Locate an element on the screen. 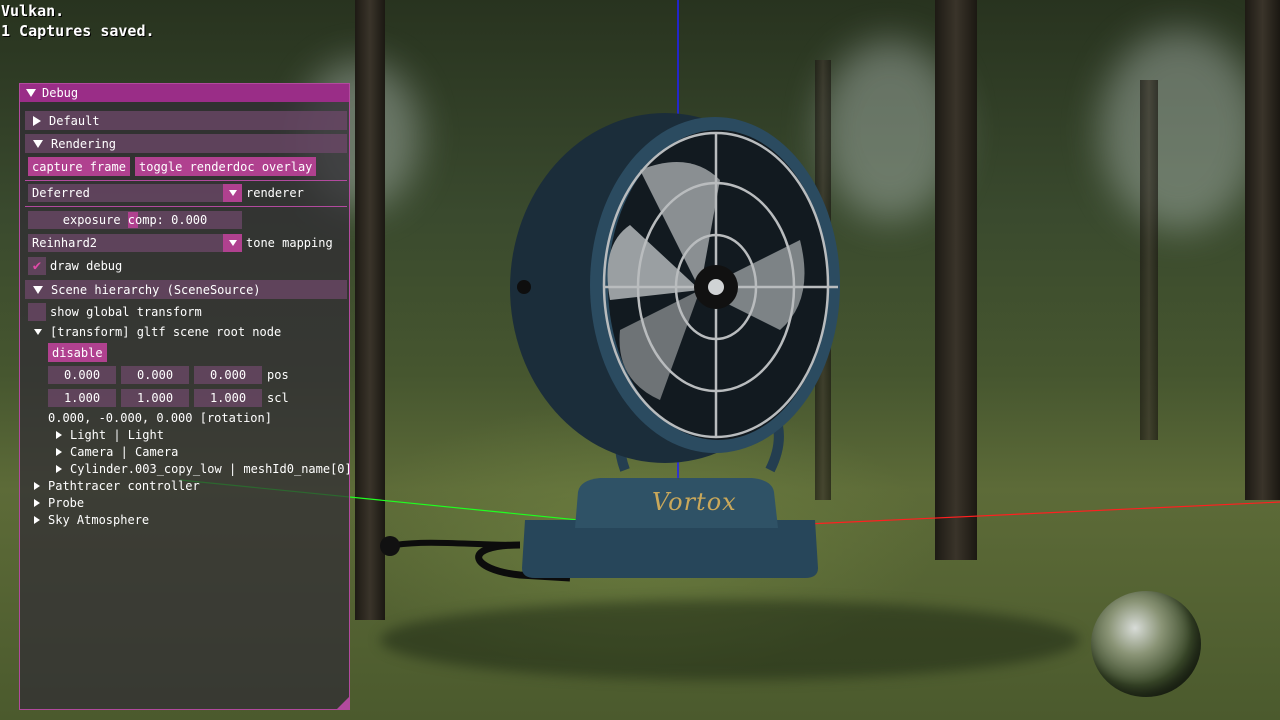 The height and width of the screenshot is (720, 1280). tree-node-cylinder: Cylinder.003_copy_low | meshId0_name[0] is located at coordinates (204, 469).